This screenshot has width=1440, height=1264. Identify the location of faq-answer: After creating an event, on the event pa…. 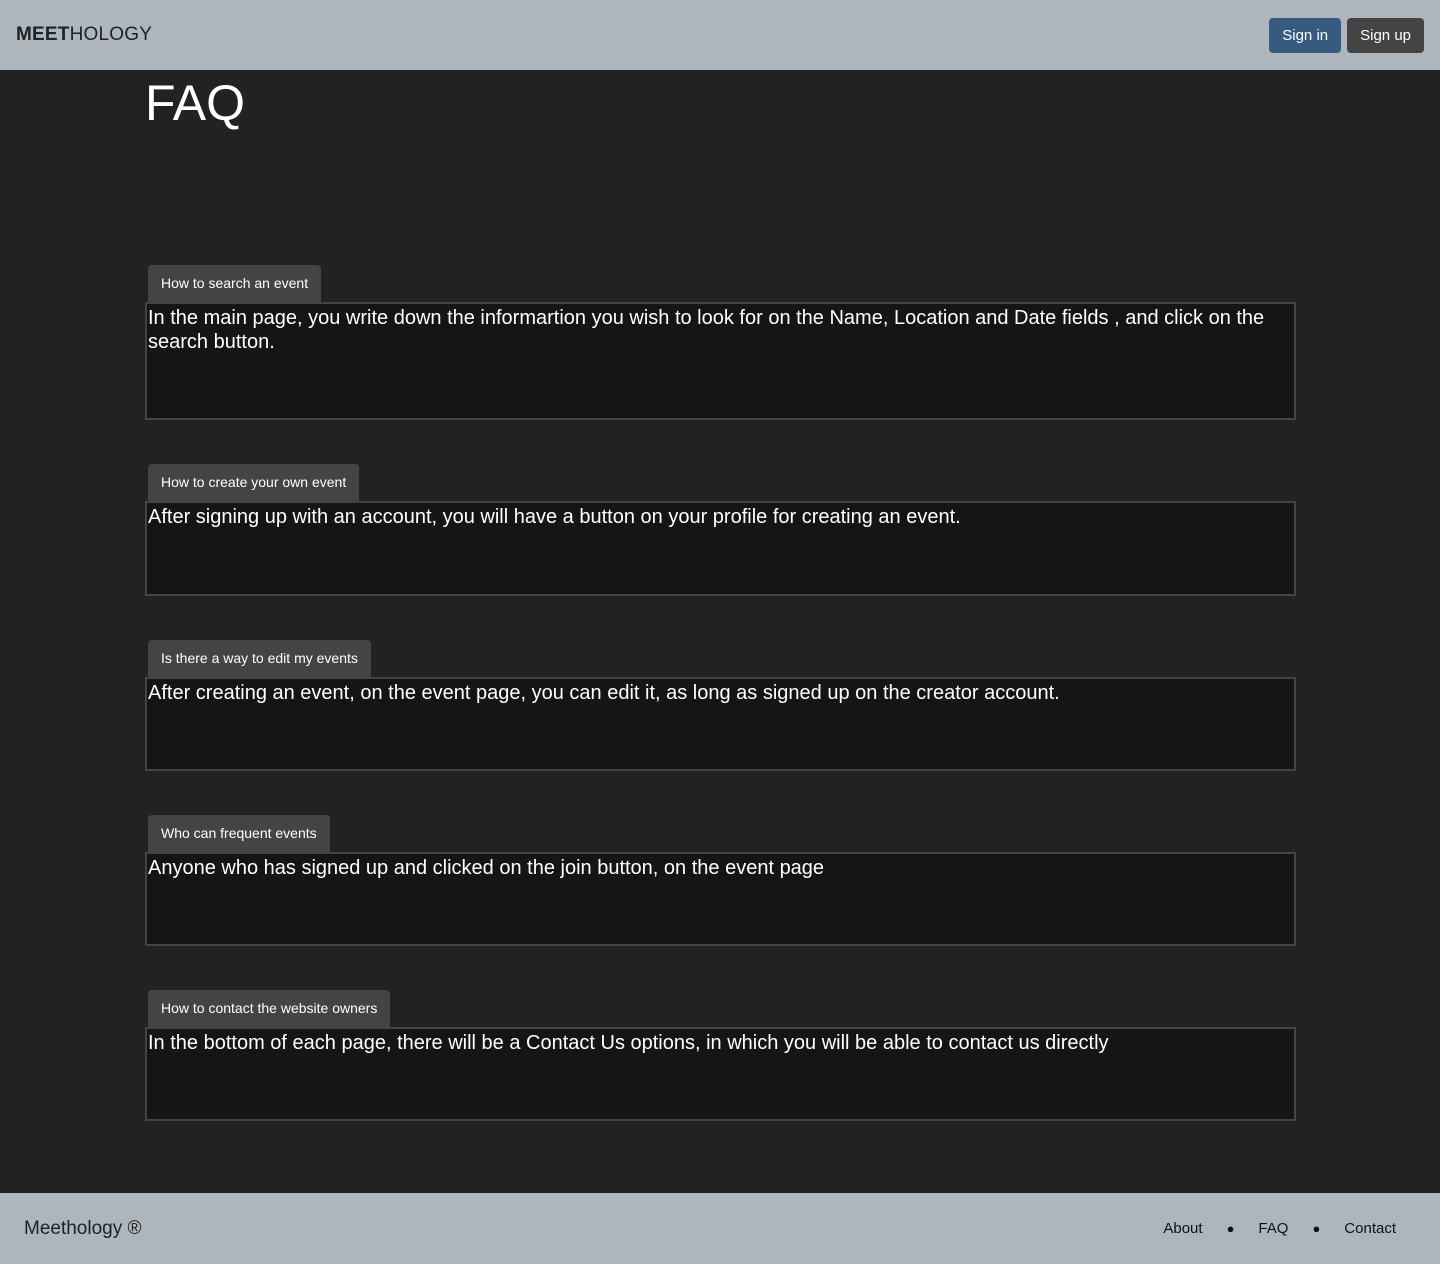
(720, 724).